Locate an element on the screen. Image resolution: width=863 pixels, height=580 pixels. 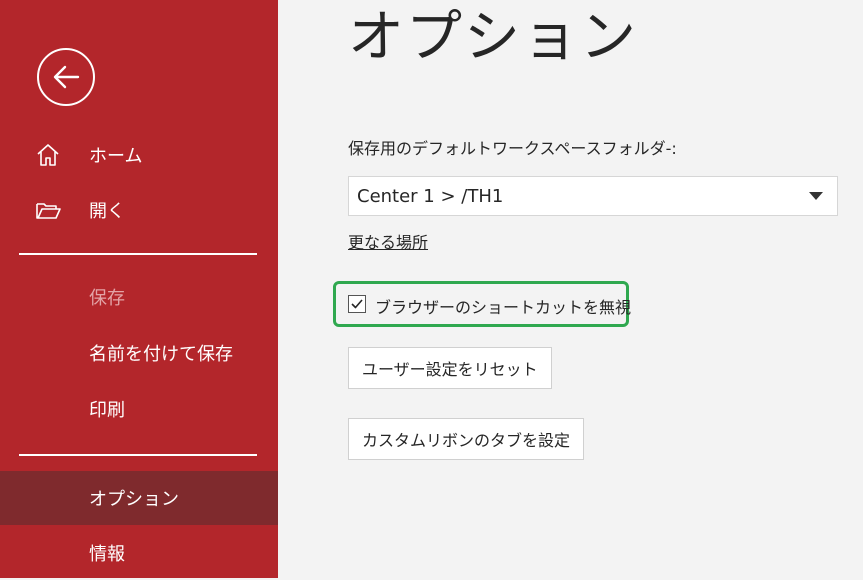
chevron-down-icon is located at coordinates (816, 196).